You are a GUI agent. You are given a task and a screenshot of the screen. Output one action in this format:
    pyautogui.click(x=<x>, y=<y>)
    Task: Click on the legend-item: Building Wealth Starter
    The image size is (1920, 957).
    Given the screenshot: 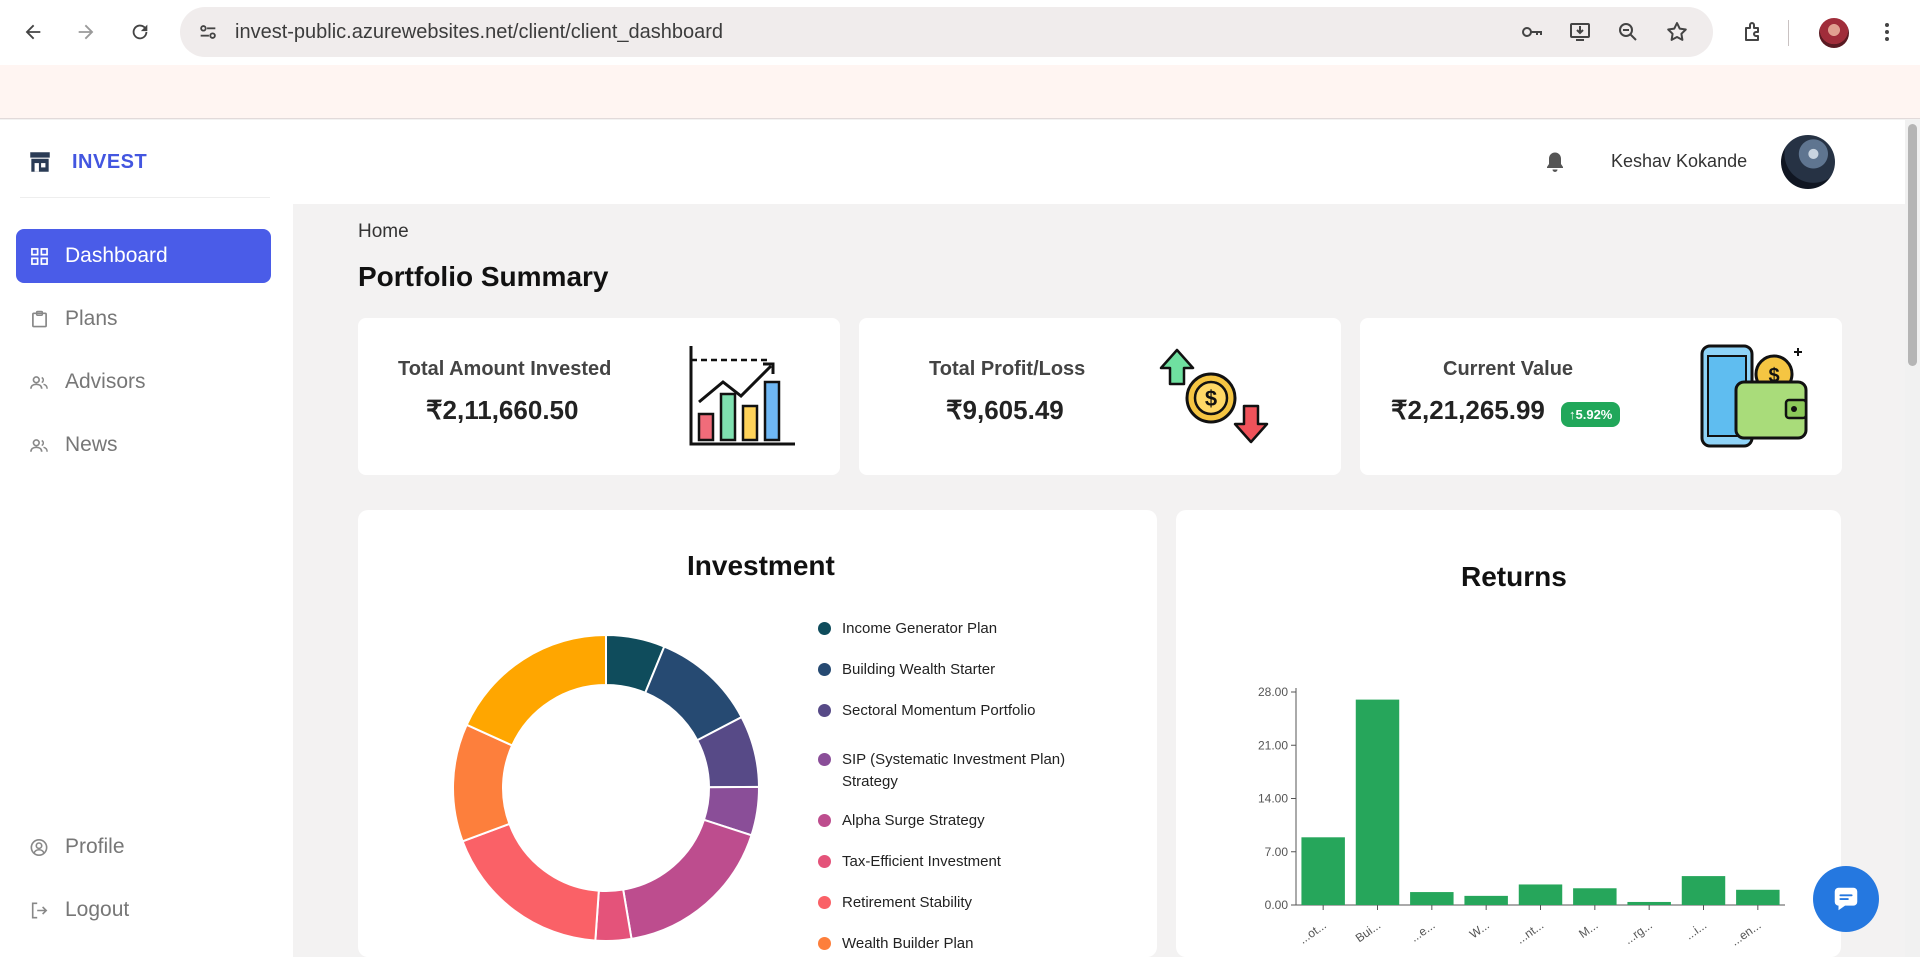 What is the action you would take?
    pyautogui.click(x=968, y=671)
    